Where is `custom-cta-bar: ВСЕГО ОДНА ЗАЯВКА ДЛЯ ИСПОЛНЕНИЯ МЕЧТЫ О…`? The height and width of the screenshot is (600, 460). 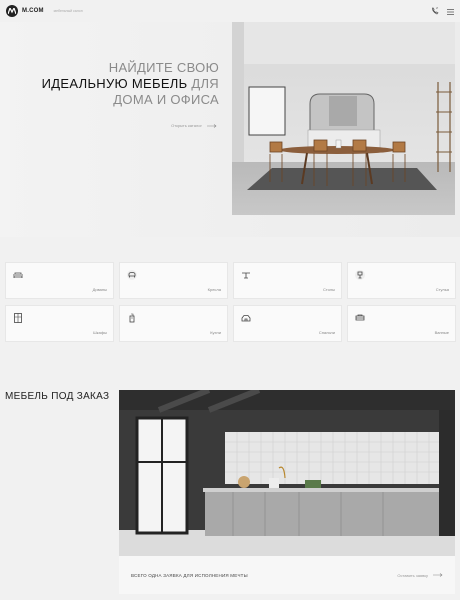
custom-cta-bar: ВСЕГО ОДНА ЗАЯВКА ДЛЯ ИСПОЛНЕНИЯ МЕЧТЫ О… is located at coordinates (287, 575).